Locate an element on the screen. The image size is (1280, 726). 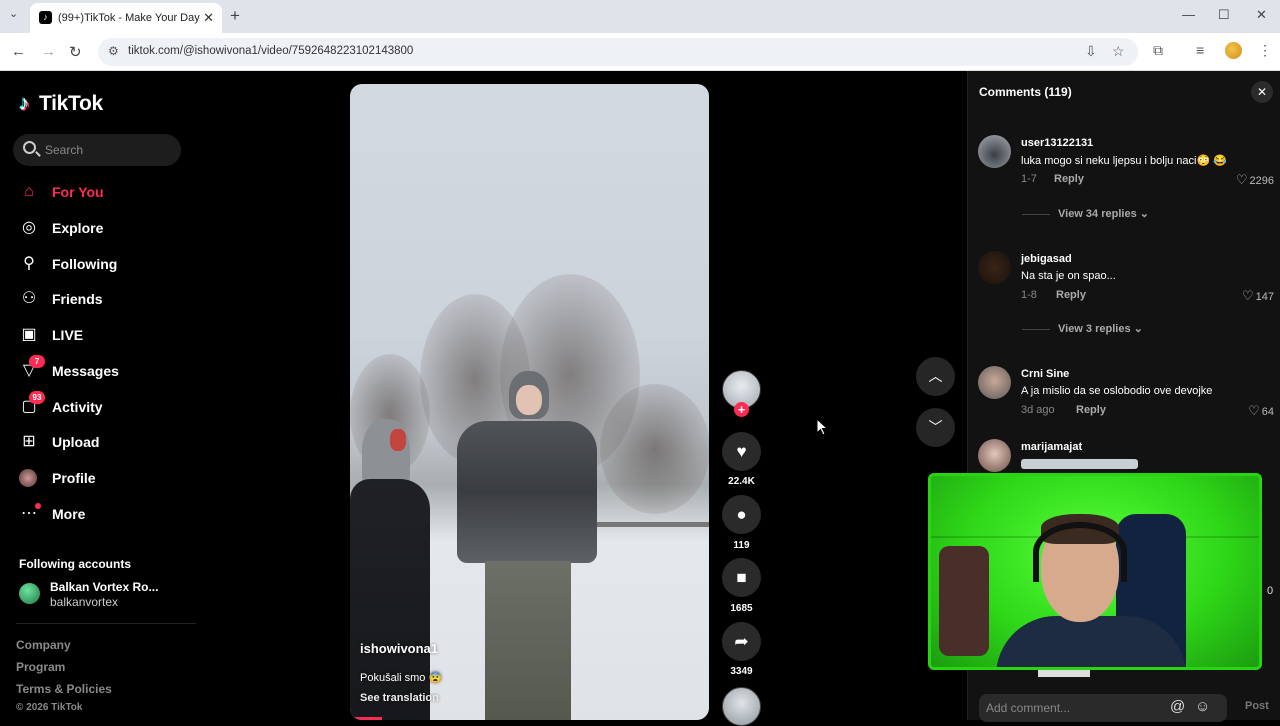
new-tab-icon: + is located at coordinates (235, 16).